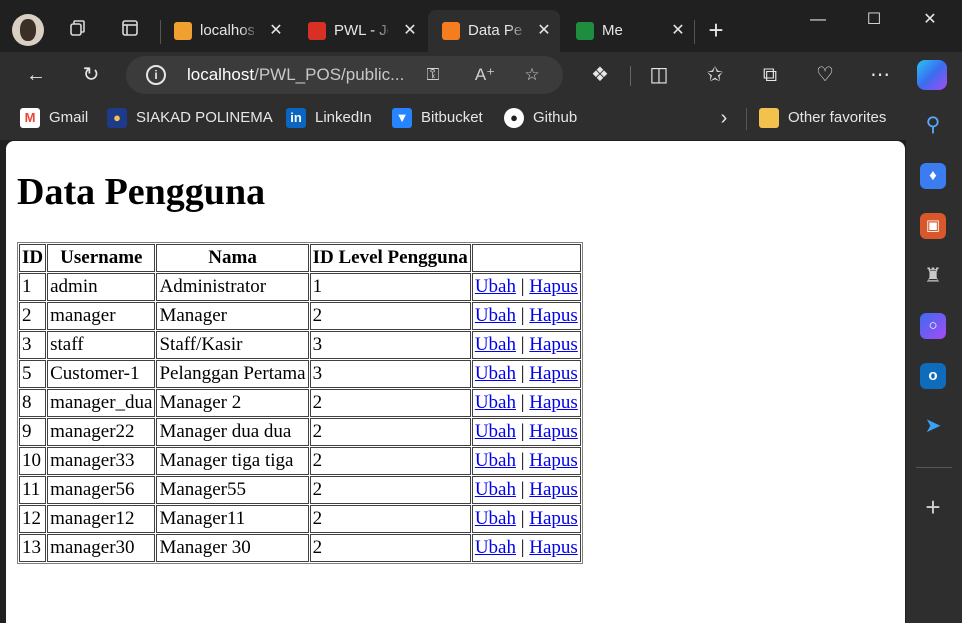 The height and width of the screenshot is (623, 962). What do you see at coordinates (485, 75) in the screenshot?
I see `read-aloud-icon: A⁺` at bounding box center [485, 75].